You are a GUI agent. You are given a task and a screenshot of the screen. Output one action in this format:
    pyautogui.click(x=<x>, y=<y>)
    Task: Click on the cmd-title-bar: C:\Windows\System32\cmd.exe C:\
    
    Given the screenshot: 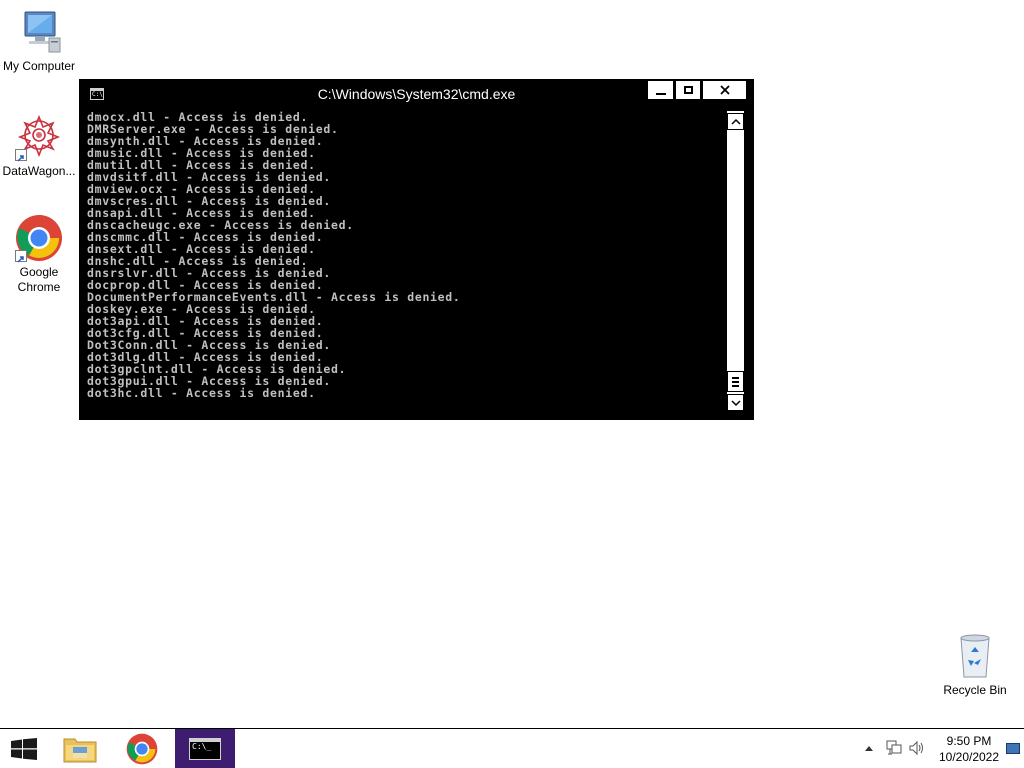 What is the action you would take?
    pyautogui.click(x=416, y=94)
    